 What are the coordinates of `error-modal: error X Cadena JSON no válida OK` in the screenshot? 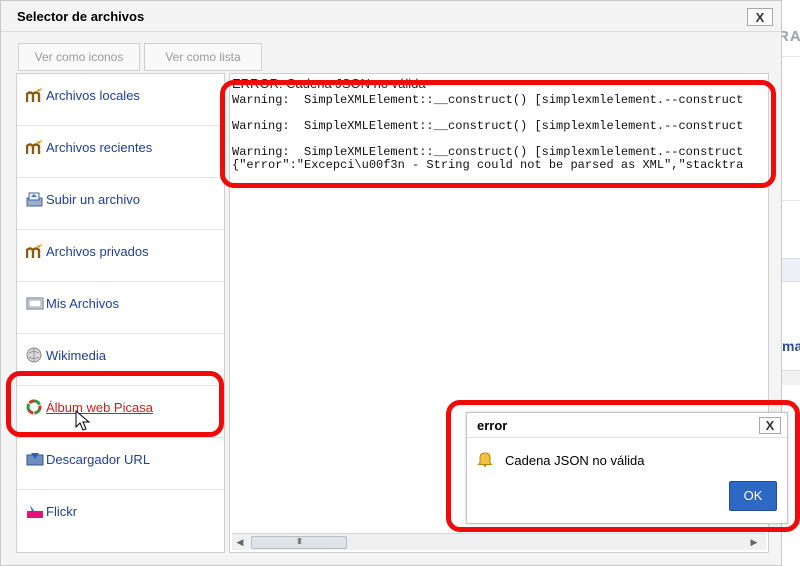 It's located at (627, 468).